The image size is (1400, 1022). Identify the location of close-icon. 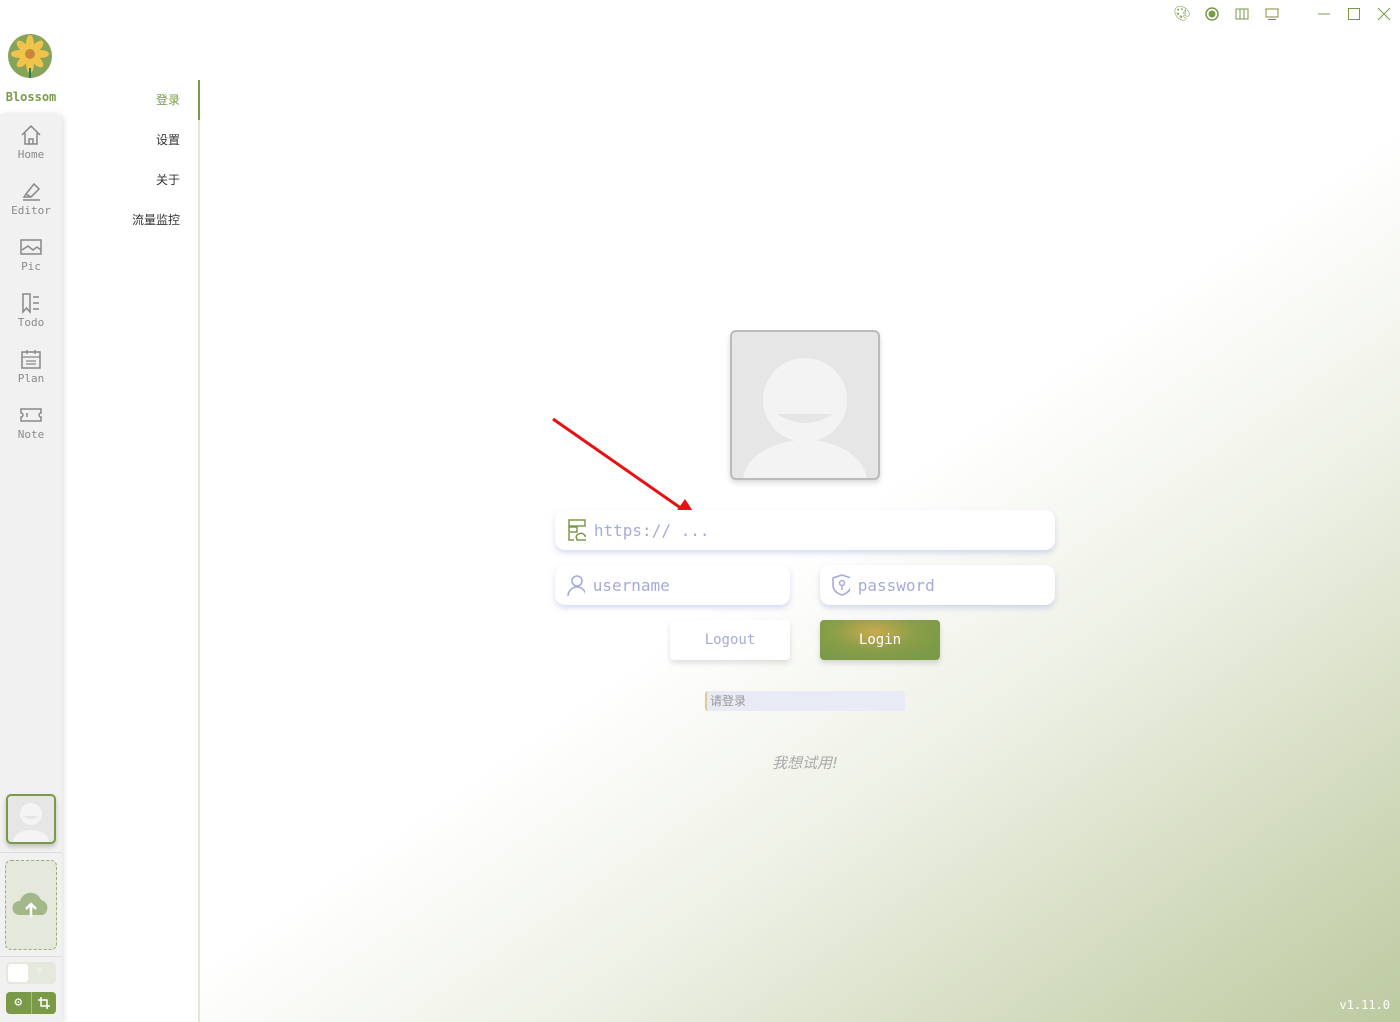
(1384, 14).